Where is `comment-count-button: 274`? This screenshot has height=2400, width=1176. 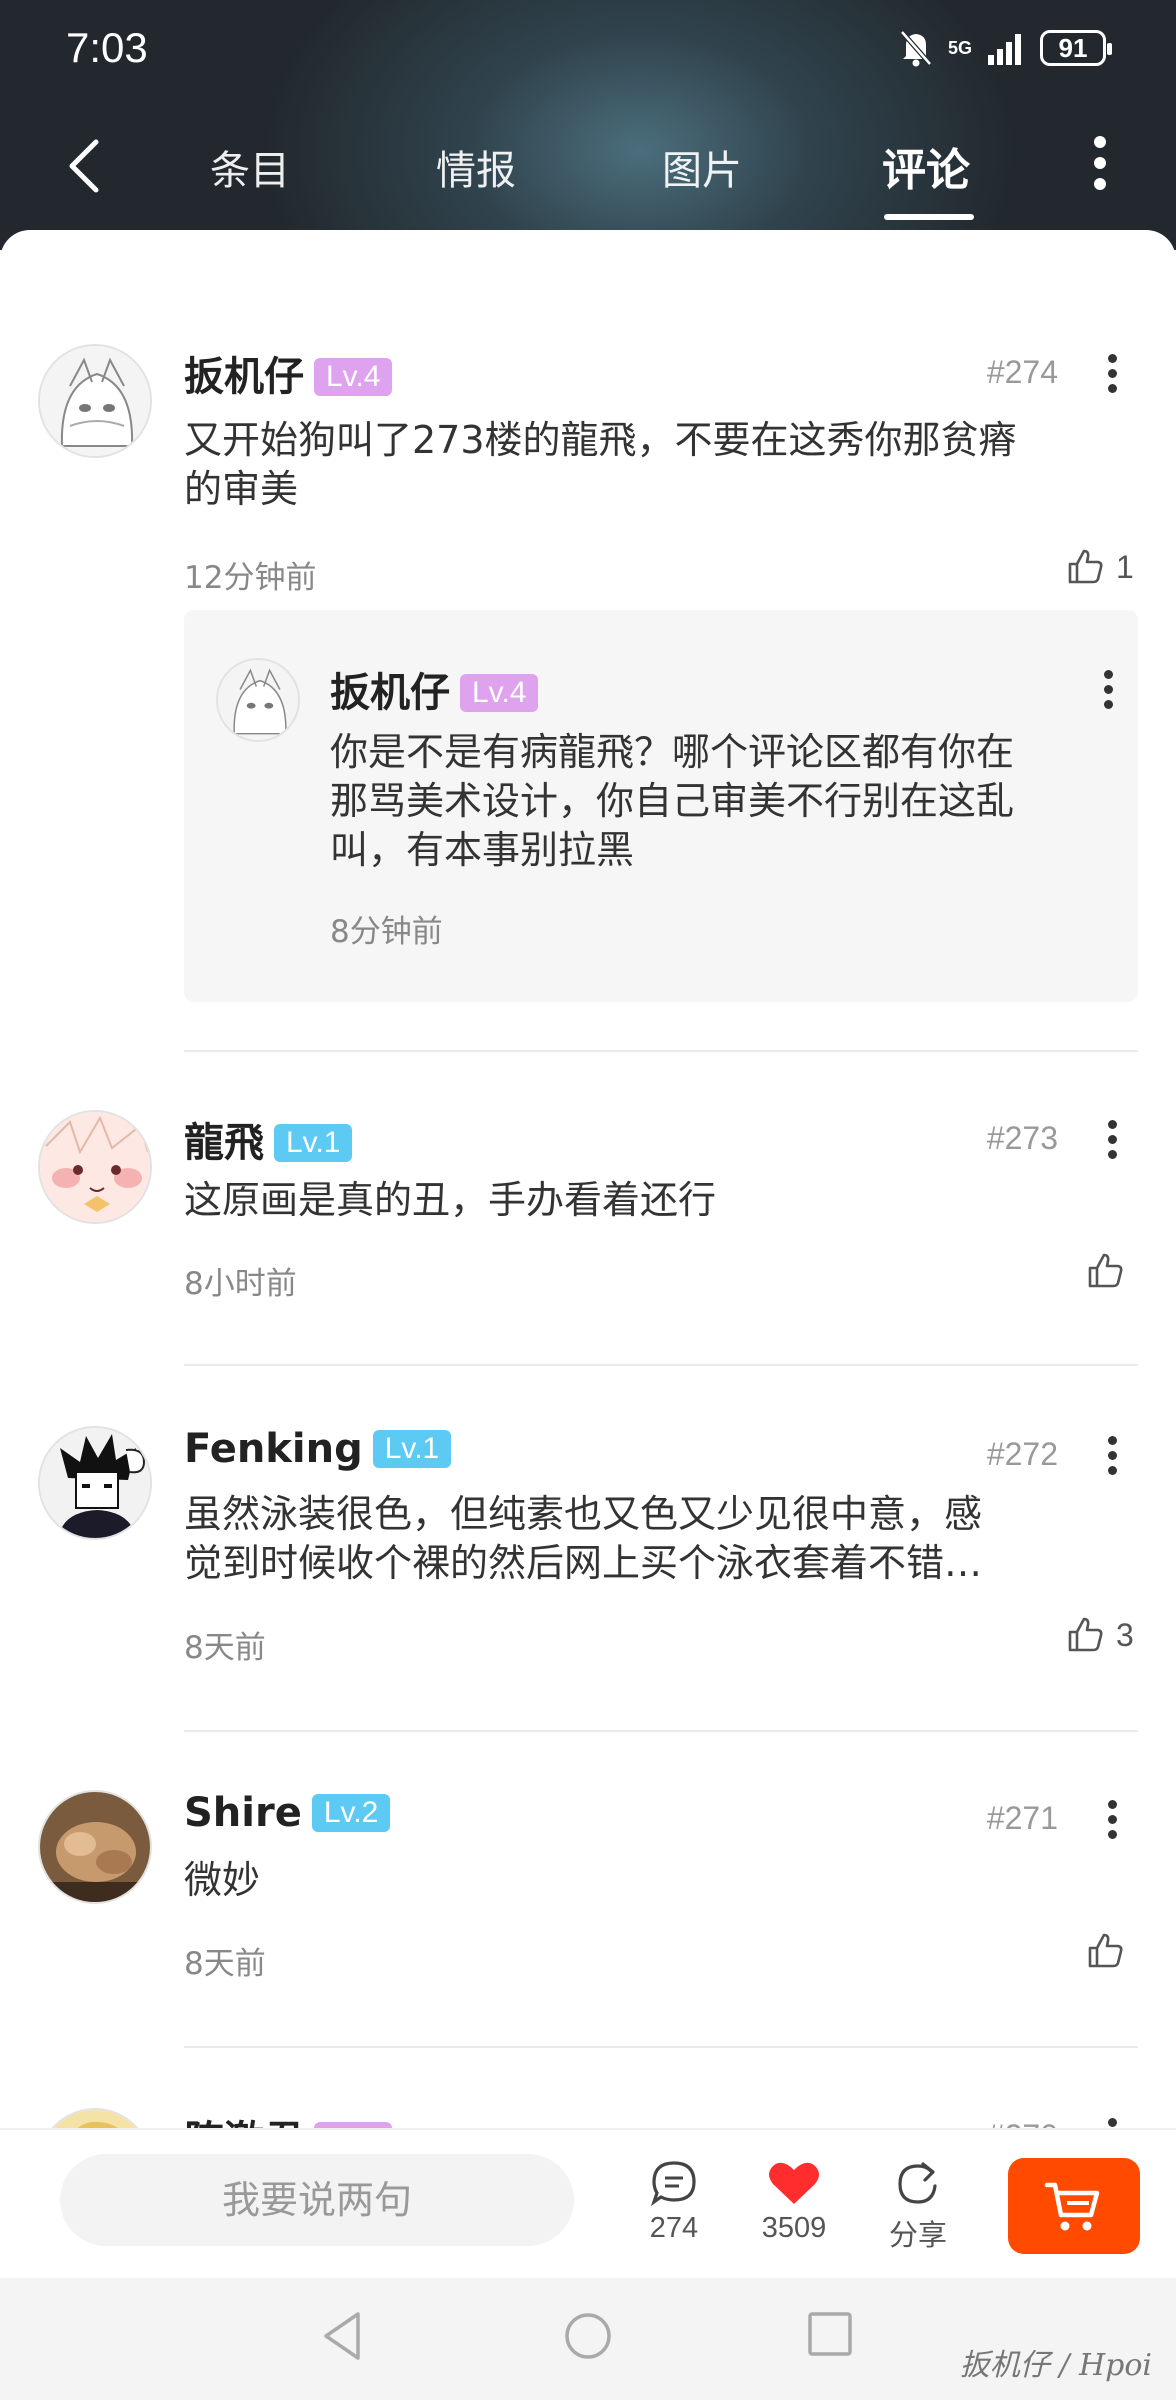
comment-count-button: 274 is located at coordinates (674, 2201).